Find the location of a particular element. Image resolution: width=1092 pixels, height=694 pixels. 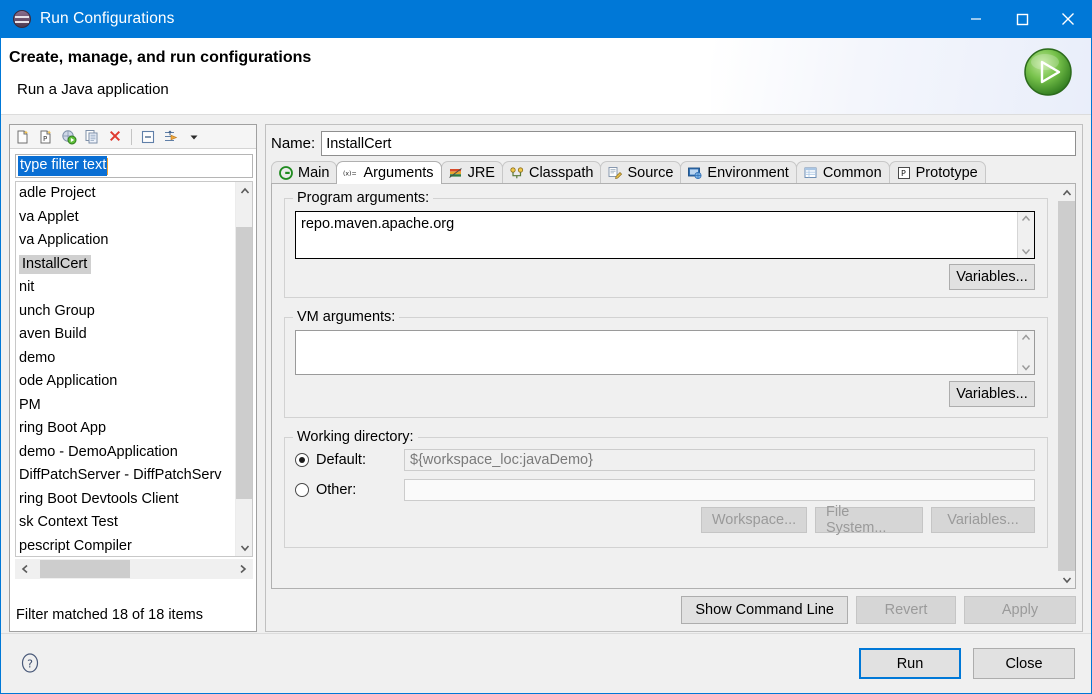

vm-arguments-textarea is located at coordinates (665, 352).